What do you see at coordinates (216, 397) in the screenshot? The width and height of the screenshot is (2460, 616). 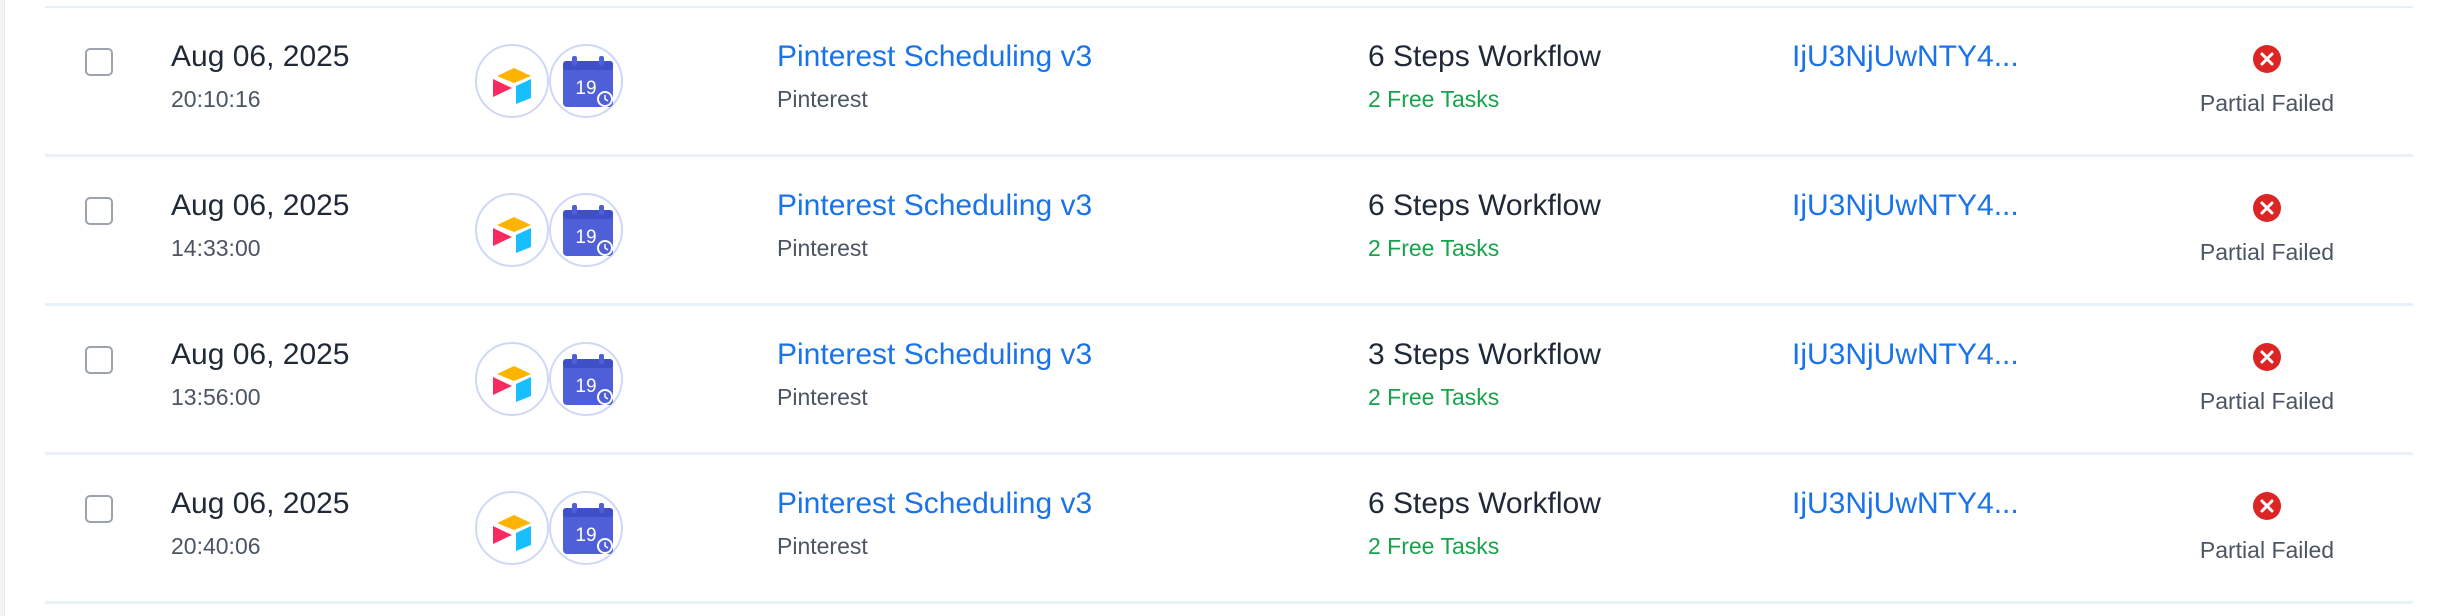 I see `run-time: 13:56:00` at bounding box center [216, 397].